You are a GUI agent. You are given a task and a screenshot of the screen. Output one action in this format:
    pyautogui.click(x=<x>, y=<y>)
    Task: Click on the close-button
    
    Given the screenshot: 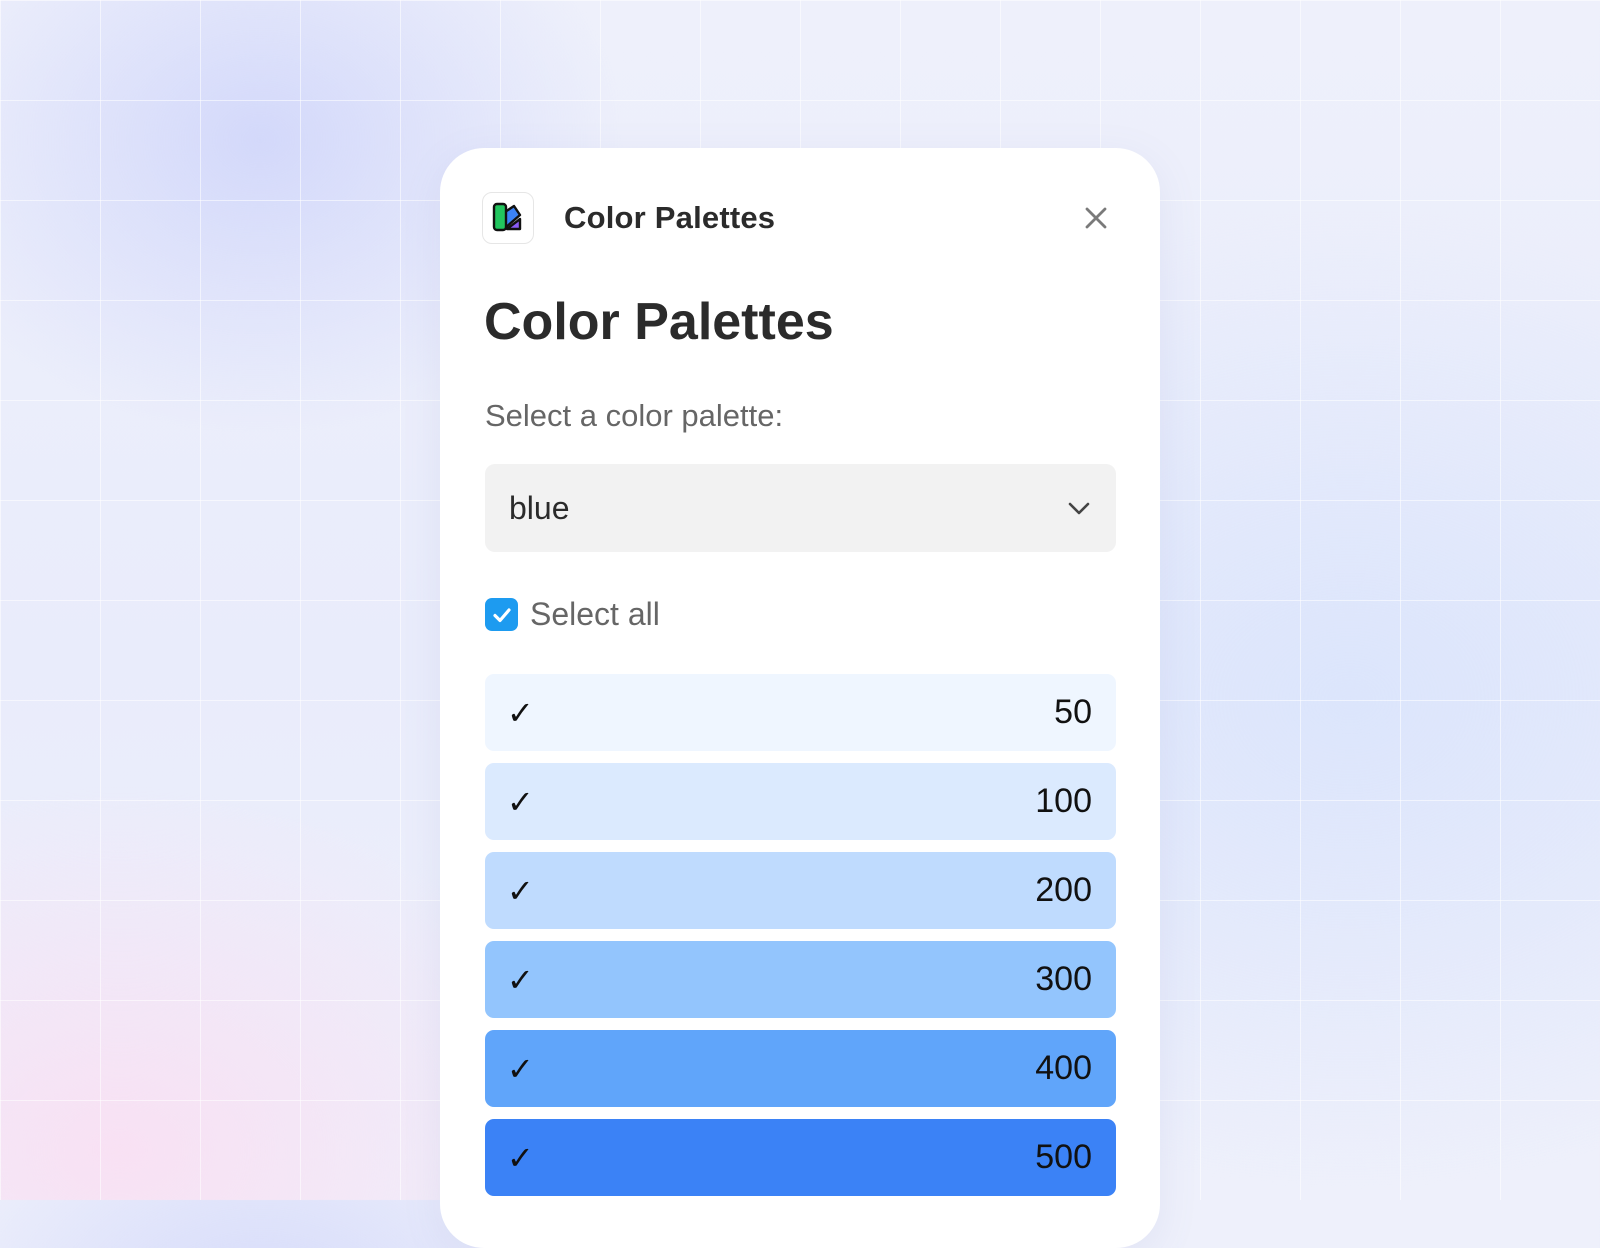 What is the action you would take?
    pyautogui.click(x=1096, y=218)
    